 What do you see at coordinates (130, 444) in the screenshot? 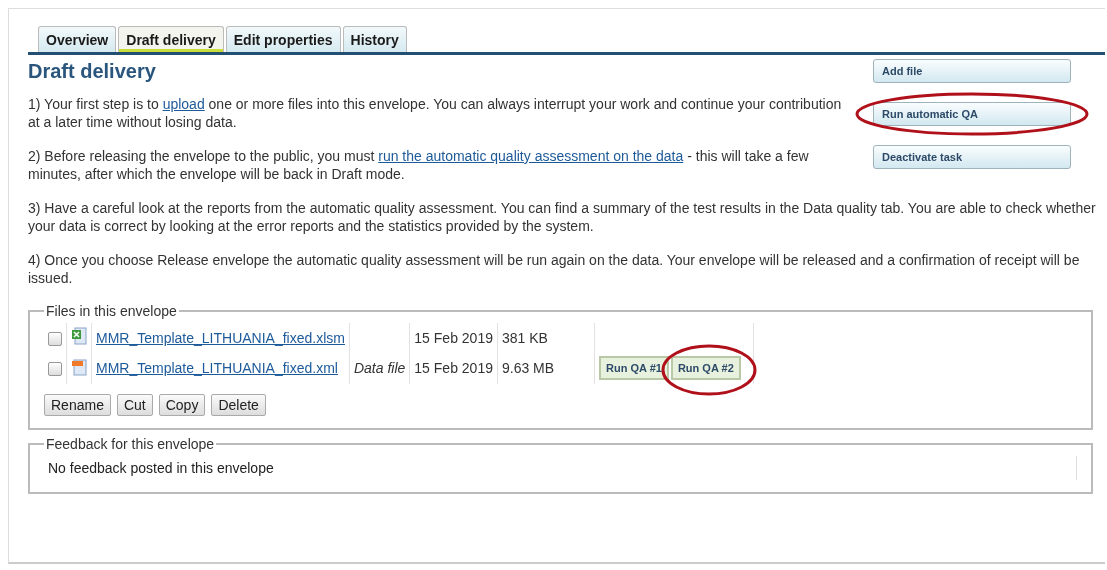
I see `fieldset-legend: Feedback for this envelope` at bounding box center [130, 444].